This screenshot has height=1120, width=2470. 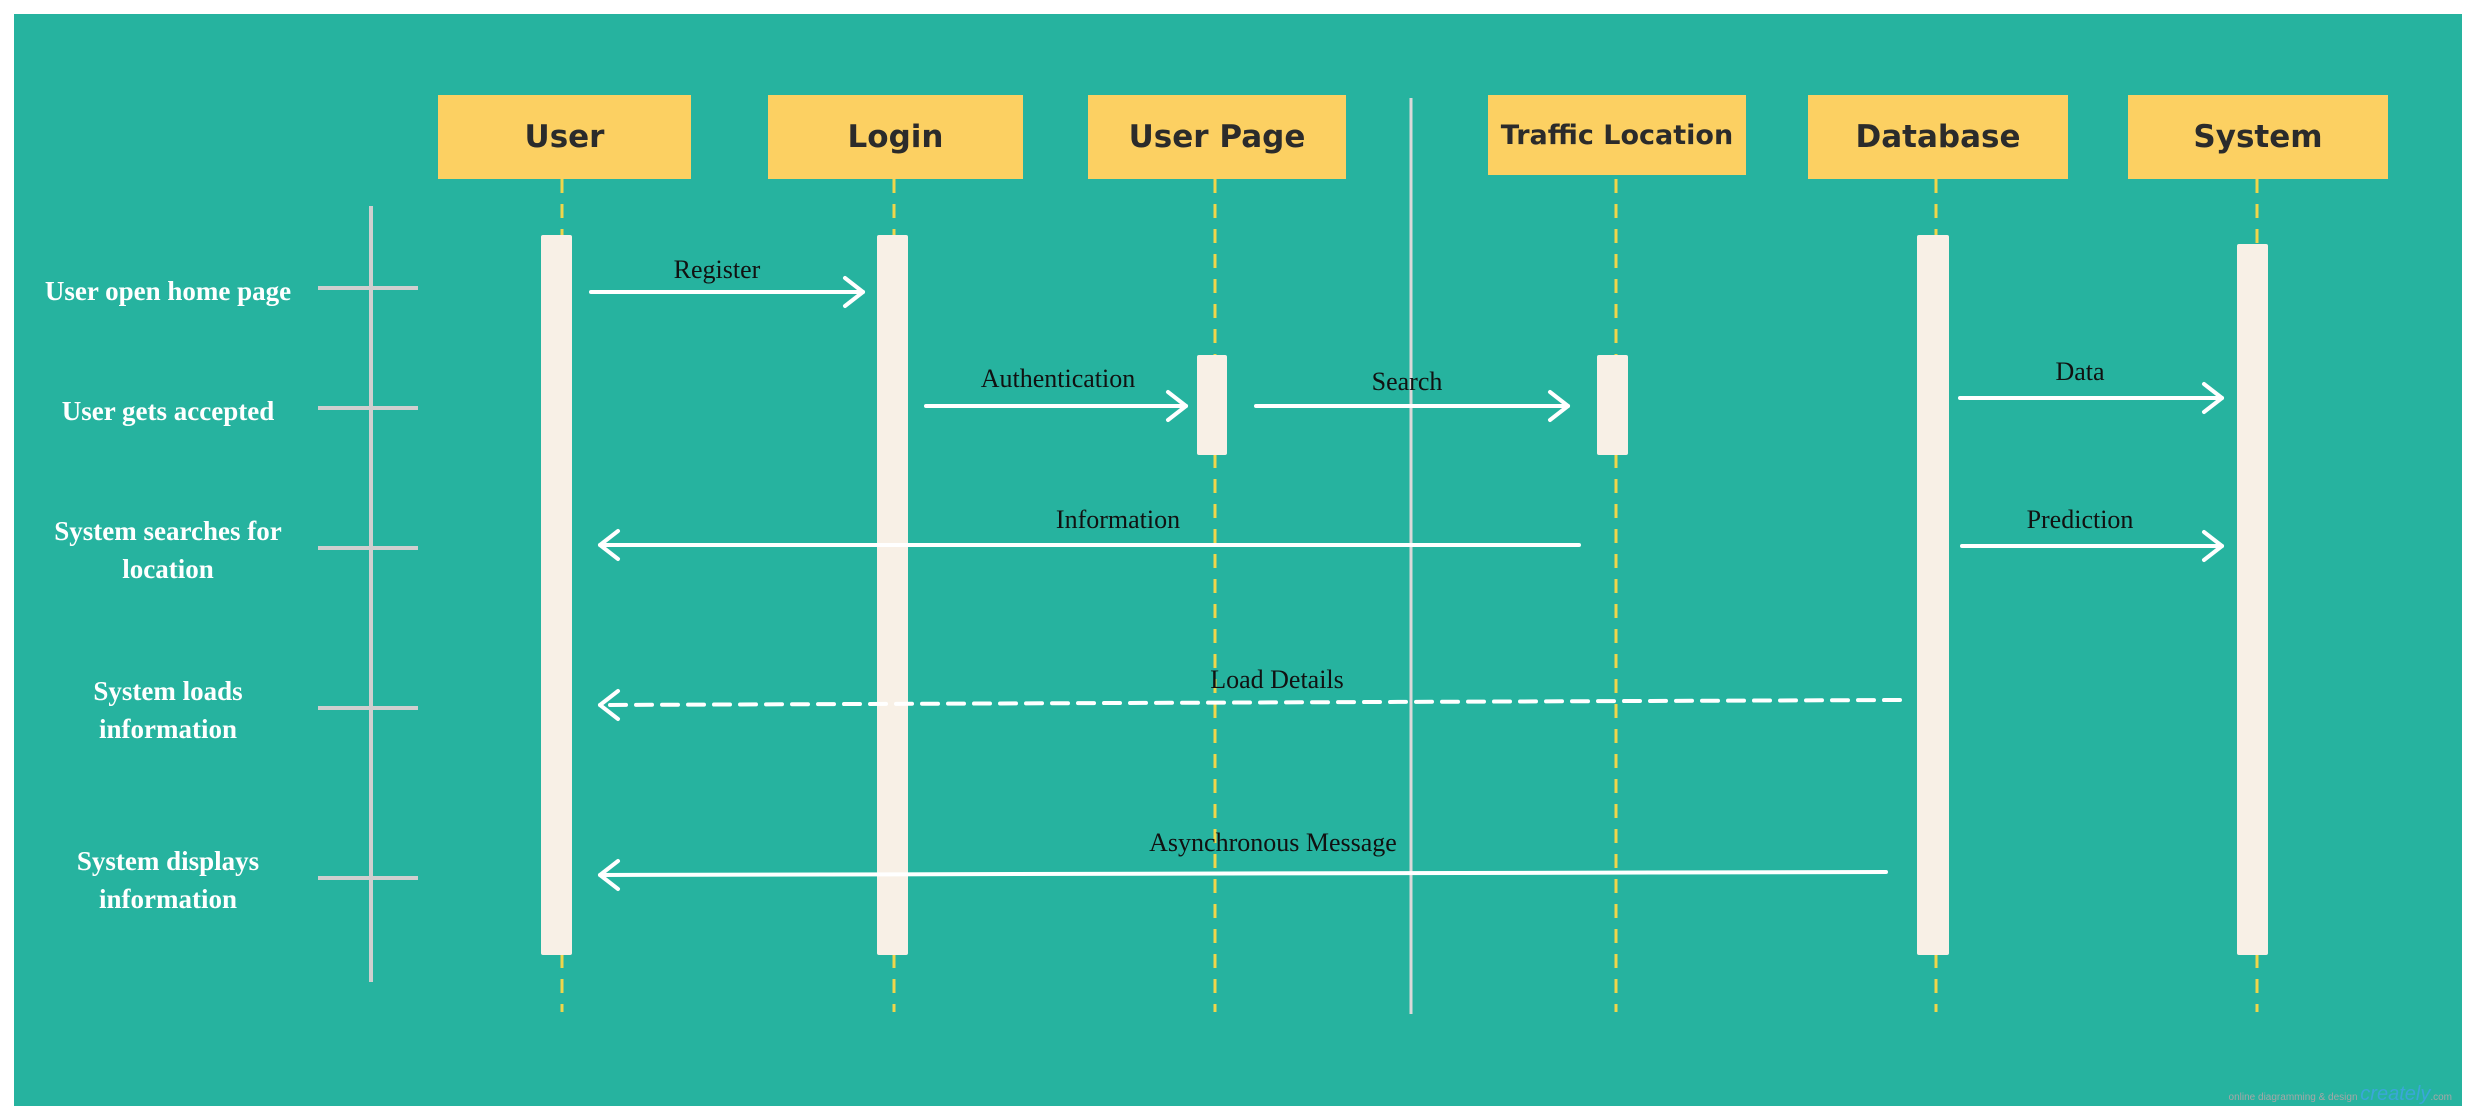 What do you see at coordinates (168, 550) in the screenshot?
I see `step-label-3: System searches for location` at bounding box center [168, 550].